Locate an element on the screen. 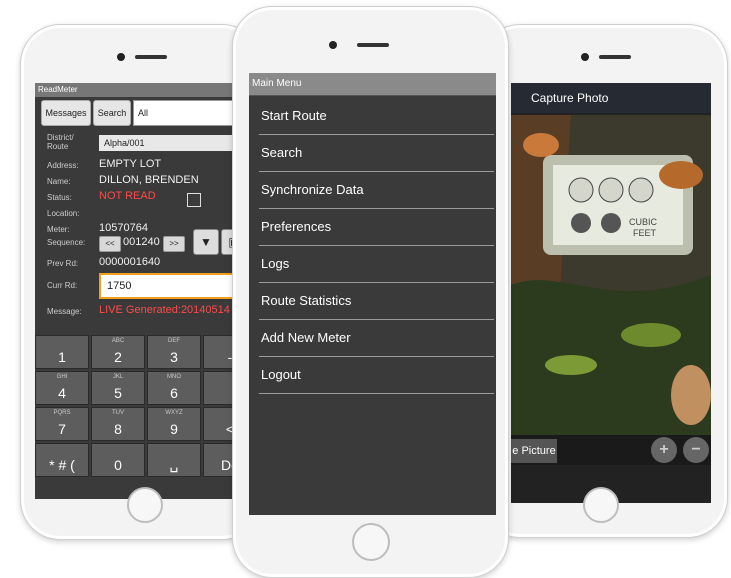 The width and height of the screenshot is (731, 578). meter-label: Meter: is located at coordinates (58, 229).